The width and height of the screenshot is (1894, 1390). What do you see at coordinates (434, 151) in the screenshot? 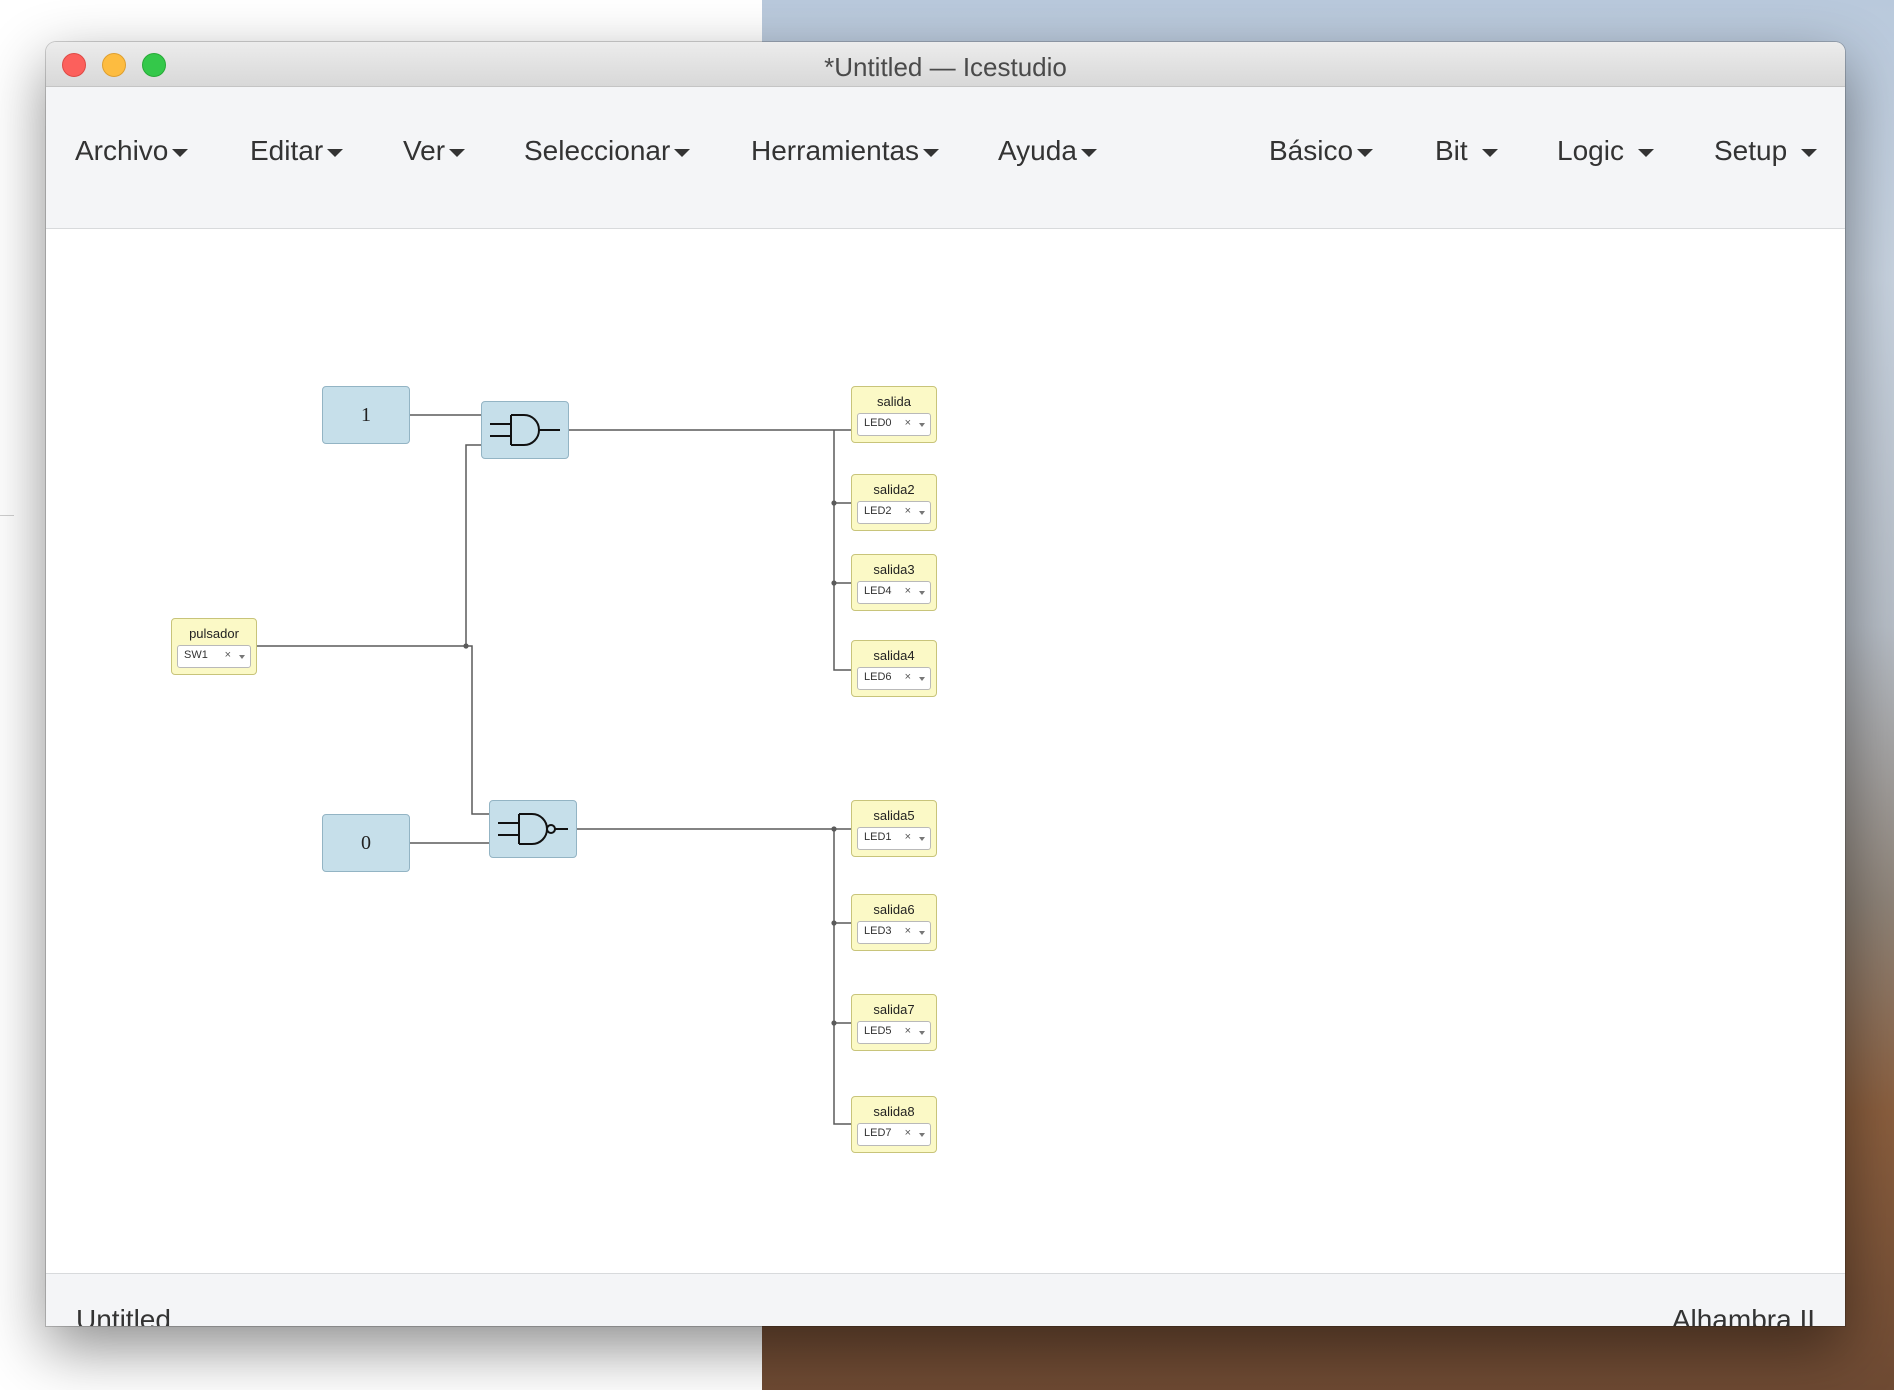
I see `menu-ver: Ver` at bounding box center [434, 151].